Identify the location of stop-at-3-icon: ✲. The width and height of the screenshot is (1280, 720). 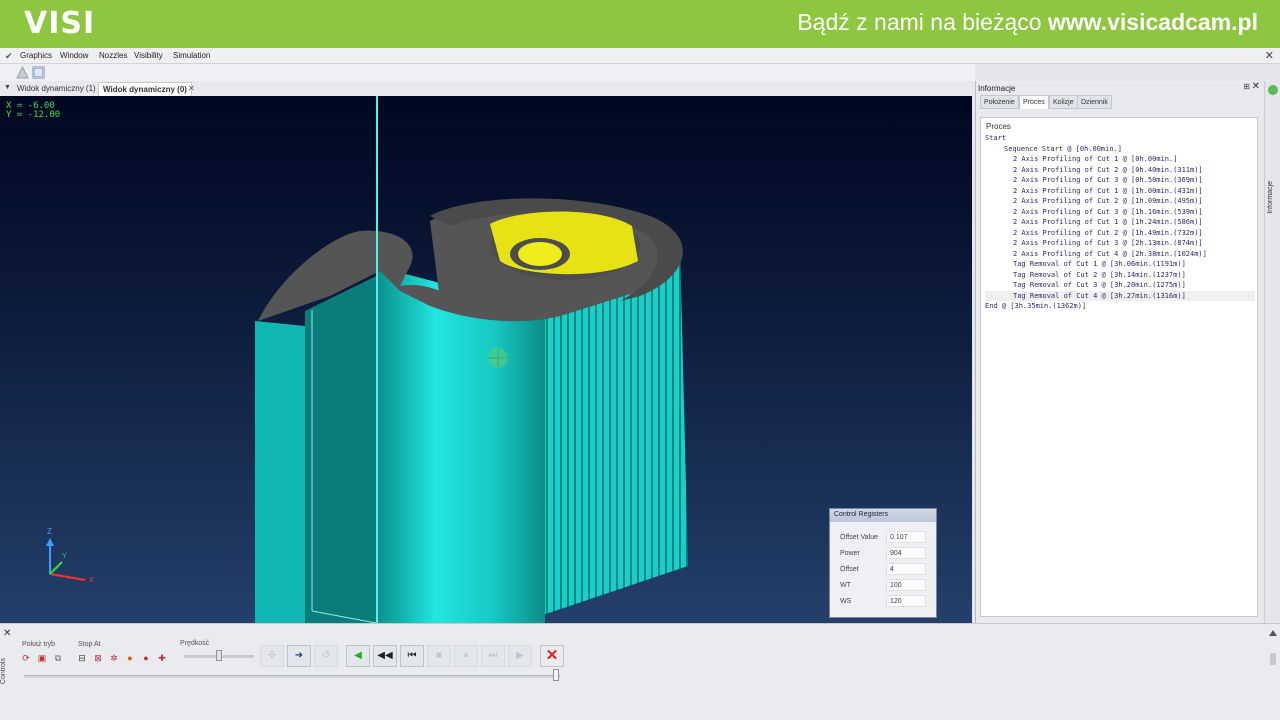
(114, 658).